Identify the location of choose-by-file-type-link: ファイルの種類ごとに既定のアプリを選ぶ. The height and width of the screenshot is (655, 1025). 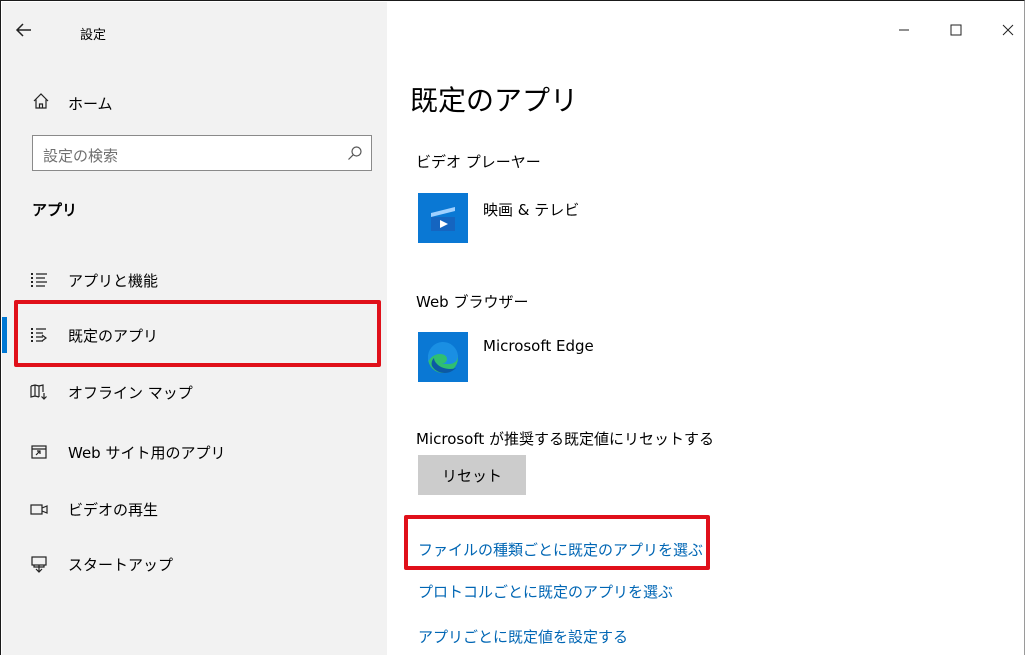
(560, 549).